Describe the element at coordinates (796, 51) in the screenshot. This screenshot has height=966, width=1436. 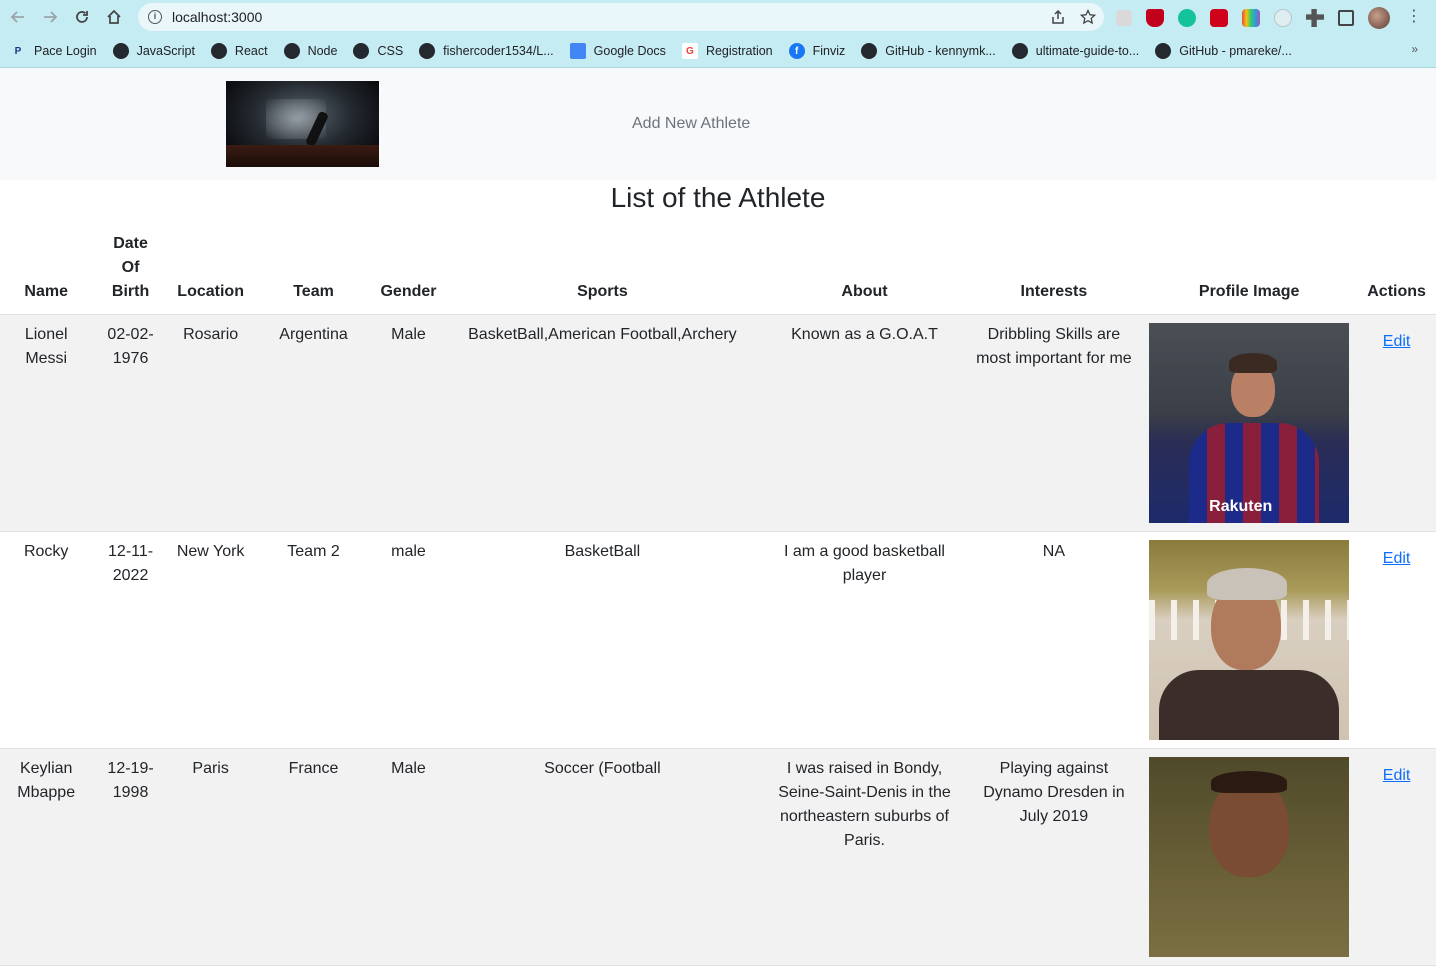
I see `finviz-icon: f` at that location.